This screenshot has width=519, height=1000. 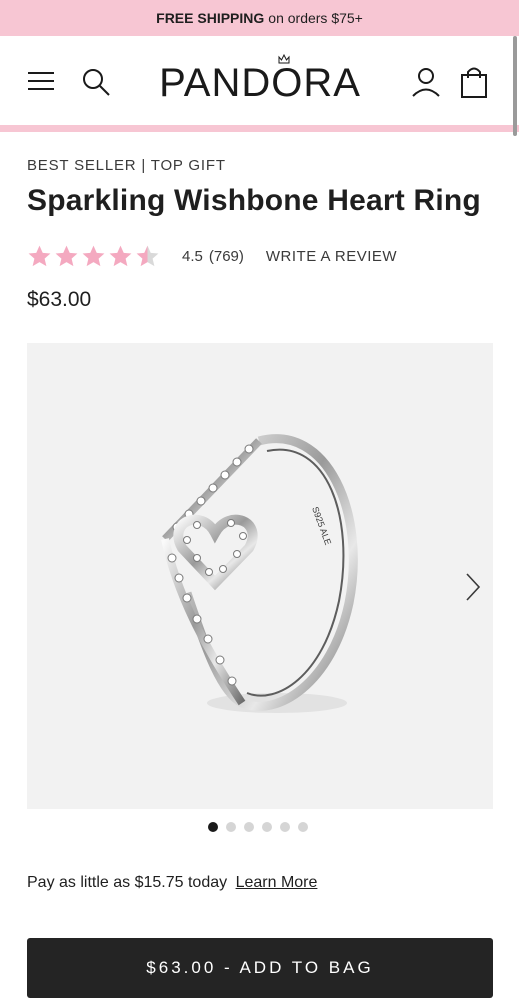 What do you see at coordinates (59, 299) in the screenshot?
I see `product-price: $63.00` at bounding box center [59, 299].